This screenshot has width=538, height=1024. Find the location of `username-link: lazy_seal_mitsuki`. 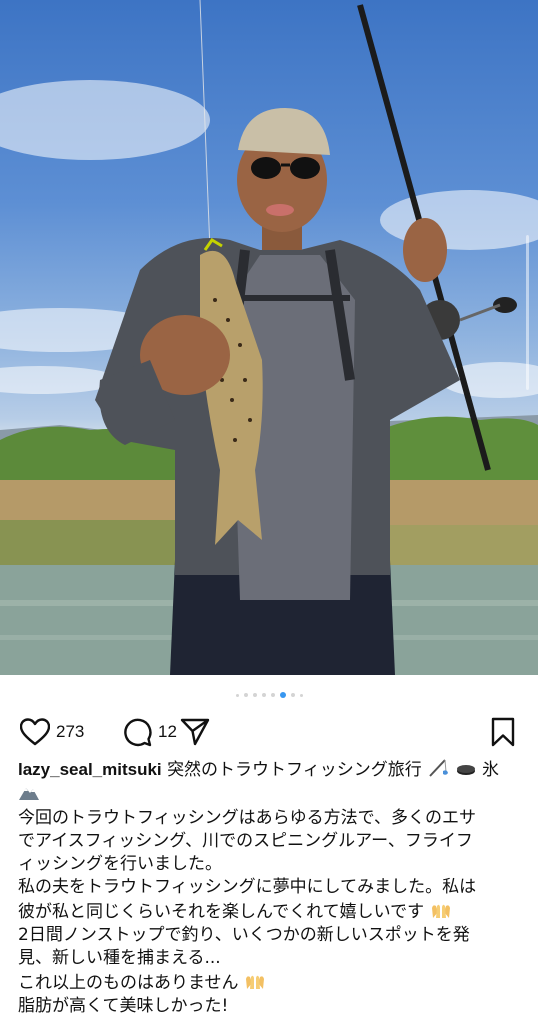

username-link: lazy_seal_mitsuki is located at coordinates (90, 769).